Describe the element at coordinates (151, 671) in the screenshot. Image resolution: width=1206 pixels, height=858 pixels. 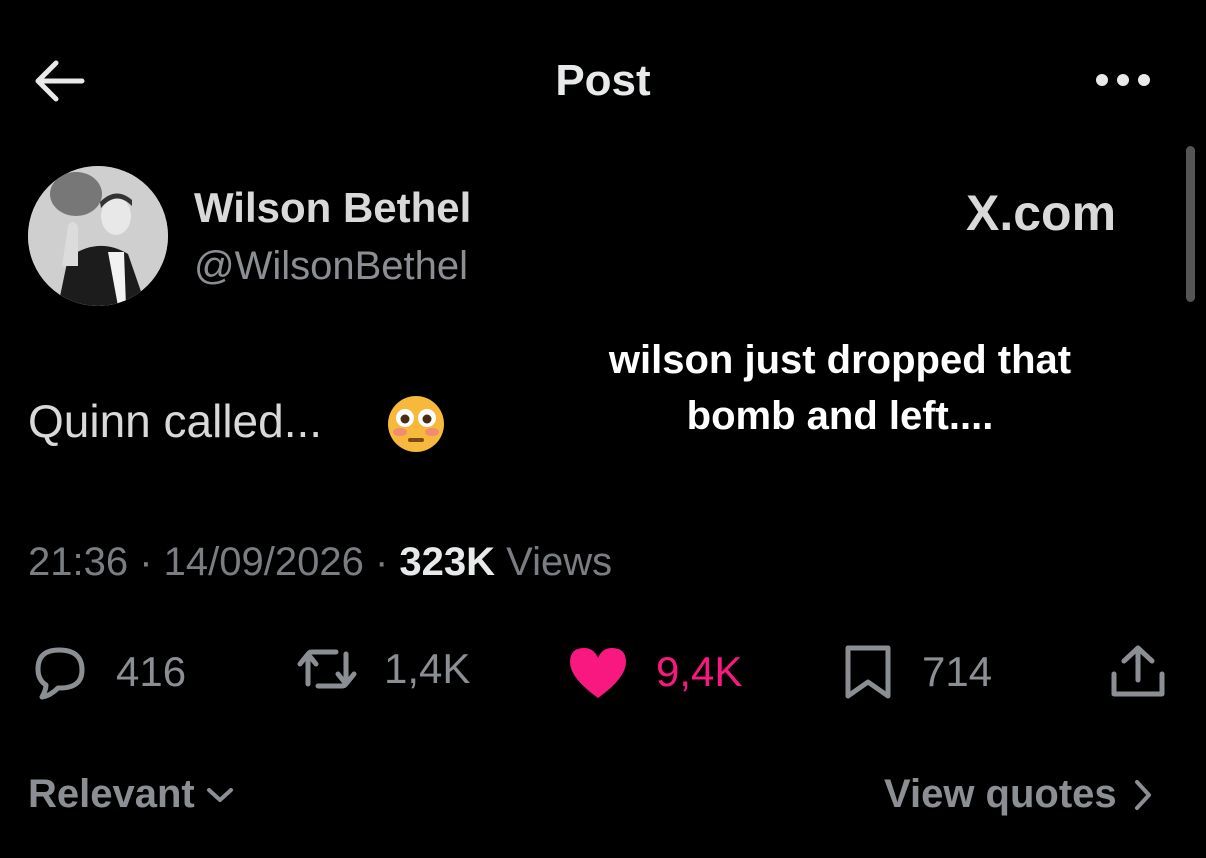
I see `reply-count: 416` at that location.